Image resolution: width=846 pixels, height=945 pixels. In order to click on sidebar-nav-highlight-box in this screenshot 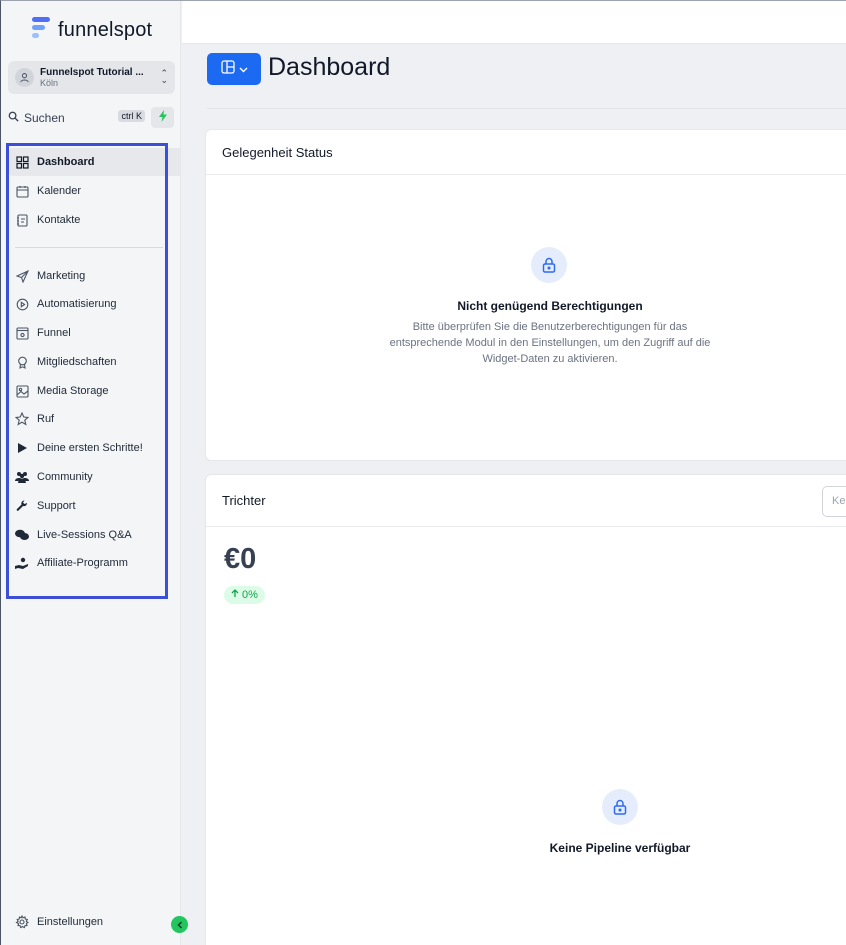, I will do `click(87, 371)`.